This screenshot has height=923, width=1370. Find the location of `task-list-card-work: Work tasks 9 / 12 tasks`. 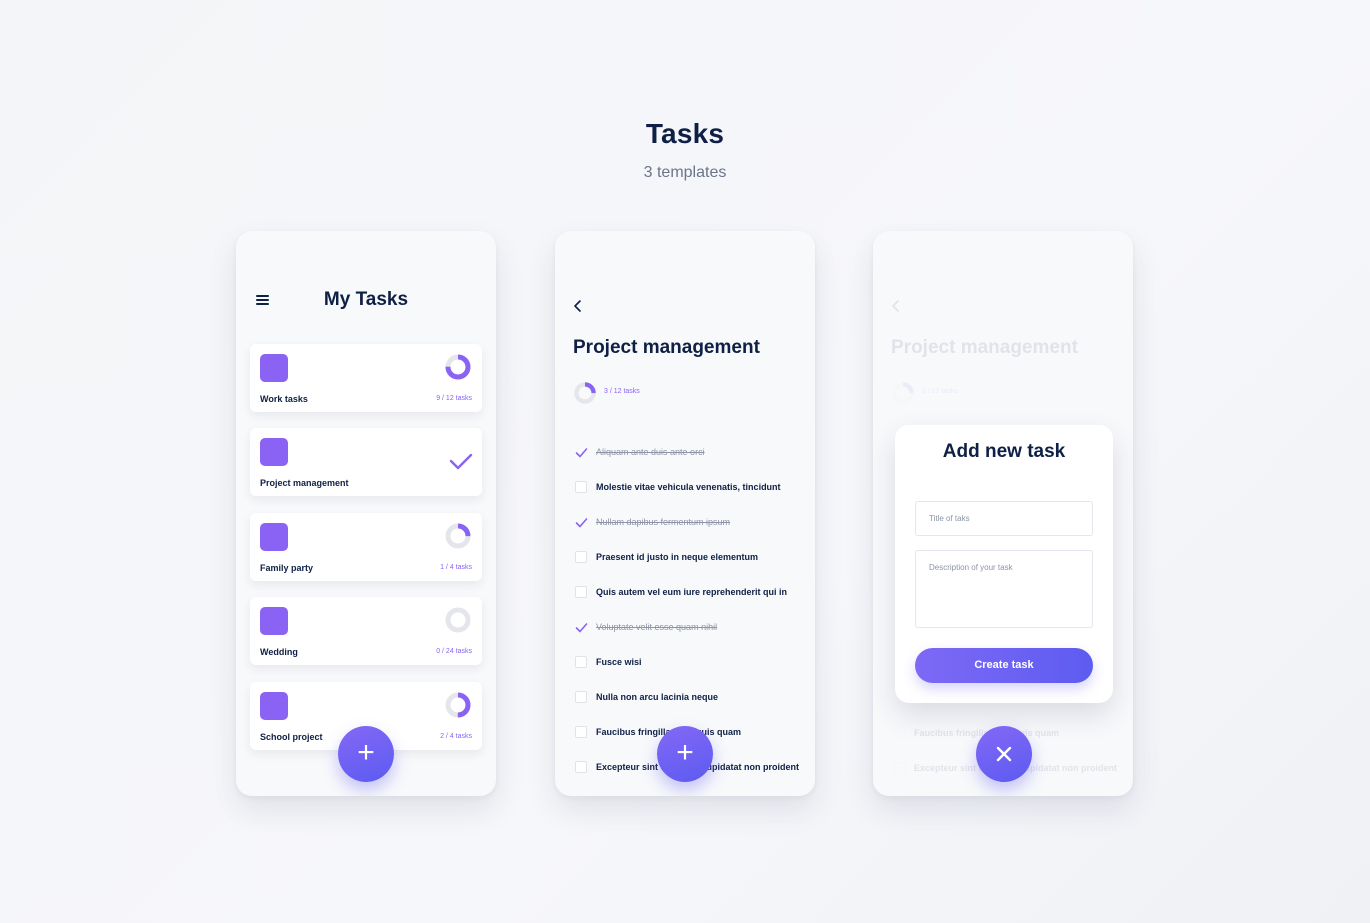

task-list-card-work: Work tasks 9 / 12 tasks is located at coordinates (366, 378).